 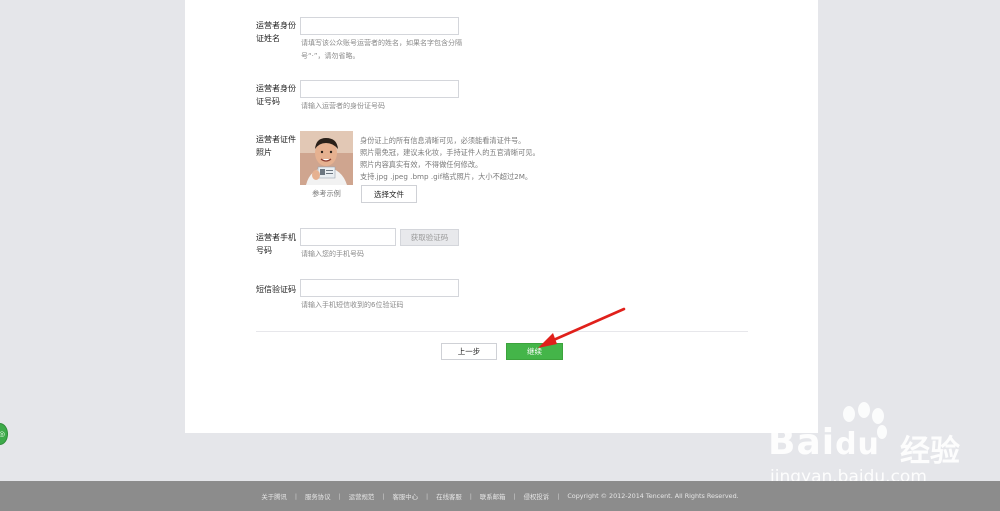 What do you see at coordinates (274, 496) in the screenshot?
I see `footer-link-about: 关于腾讯` at bounding box center [274, 496].